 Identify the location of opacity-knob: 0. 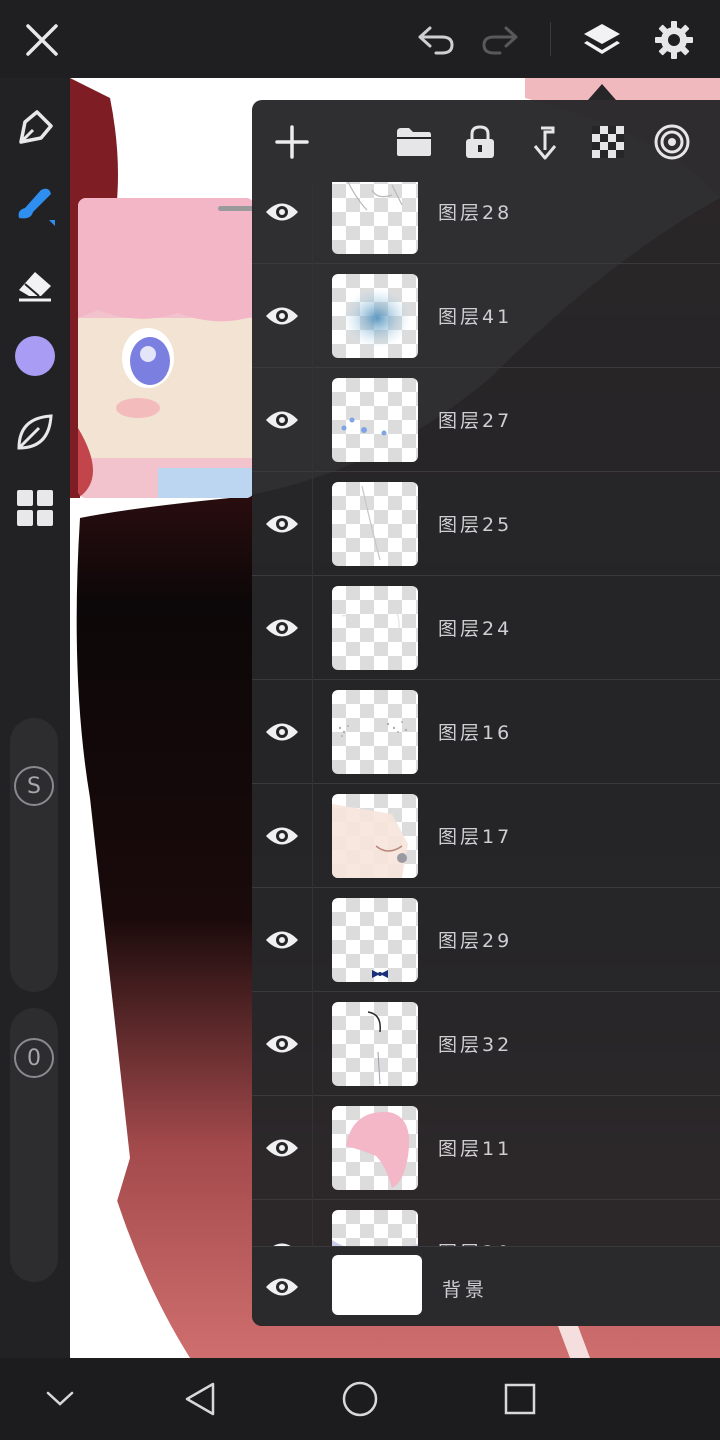
(34, 1058).